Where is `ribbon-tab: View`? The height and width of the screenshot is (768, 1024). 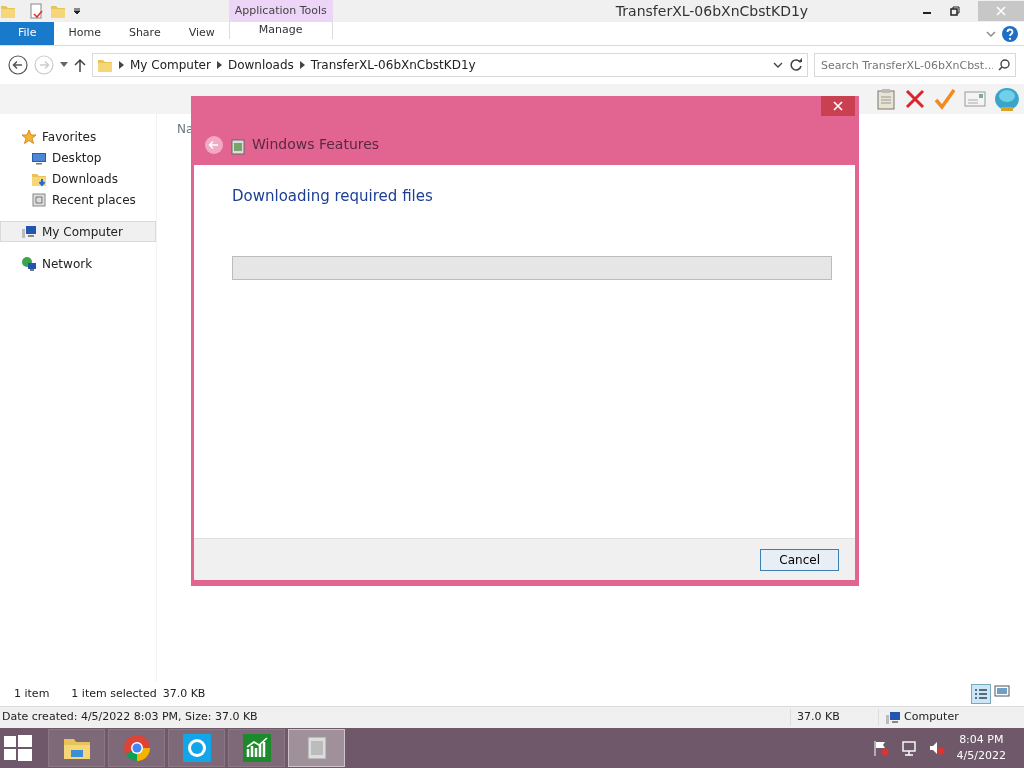 ribbon-tab: View is located at coordinates (201, 33).